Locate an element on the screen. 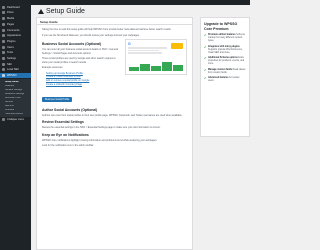  submenu-item-label: Add-ons is located at coordinates (9, 105).